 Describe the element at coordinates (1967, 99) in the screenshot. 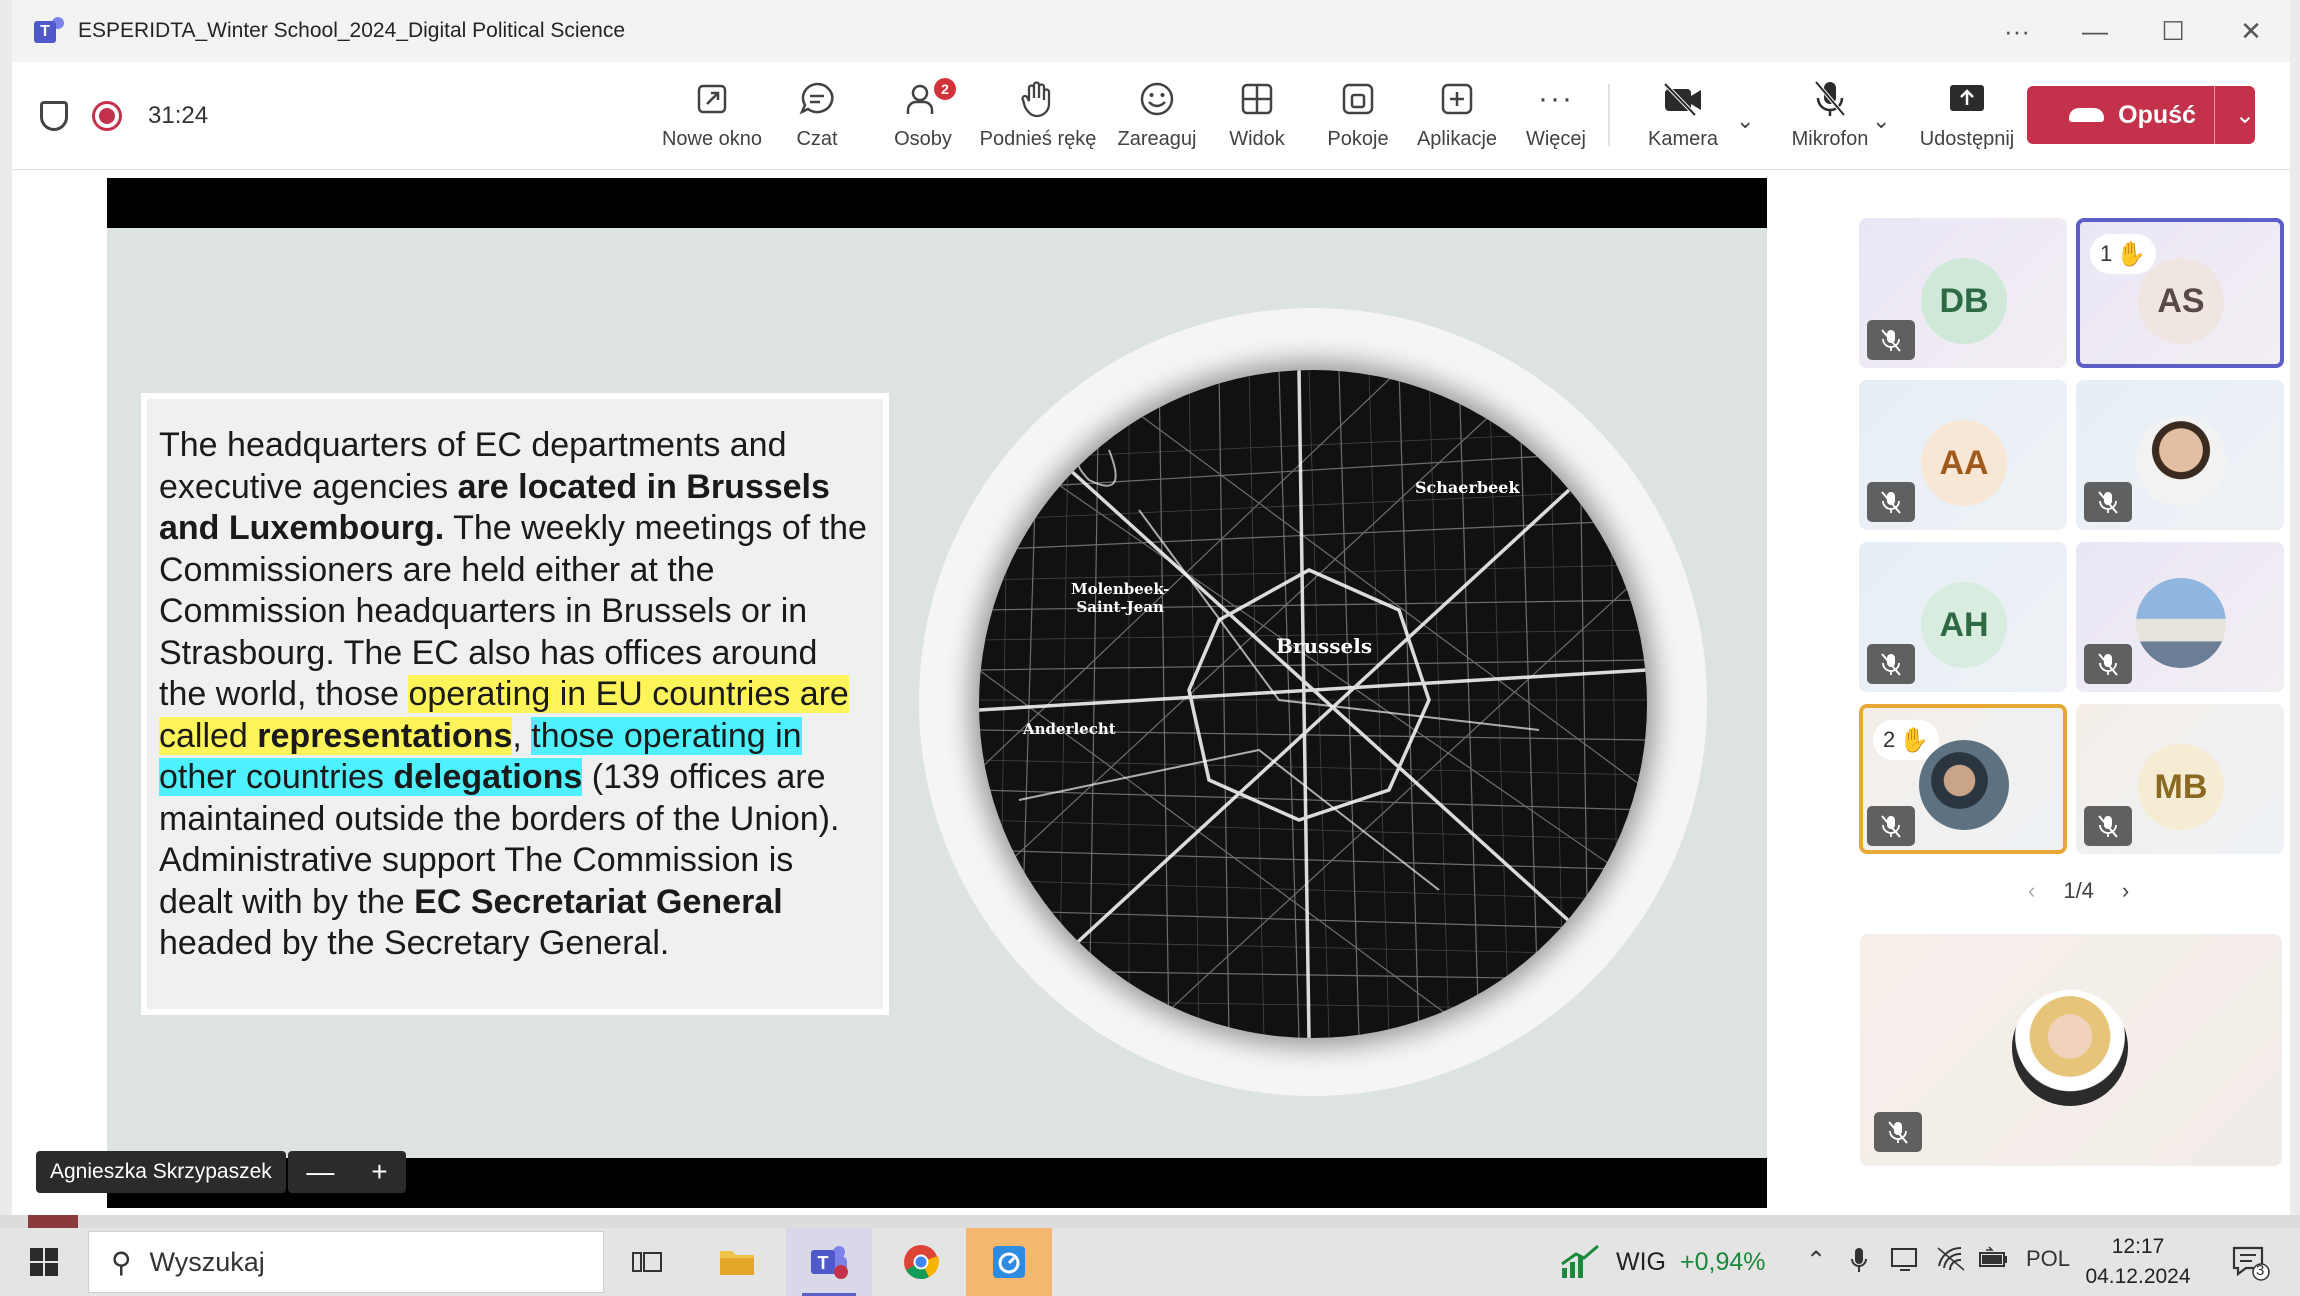

I see `share-icon` at that location.